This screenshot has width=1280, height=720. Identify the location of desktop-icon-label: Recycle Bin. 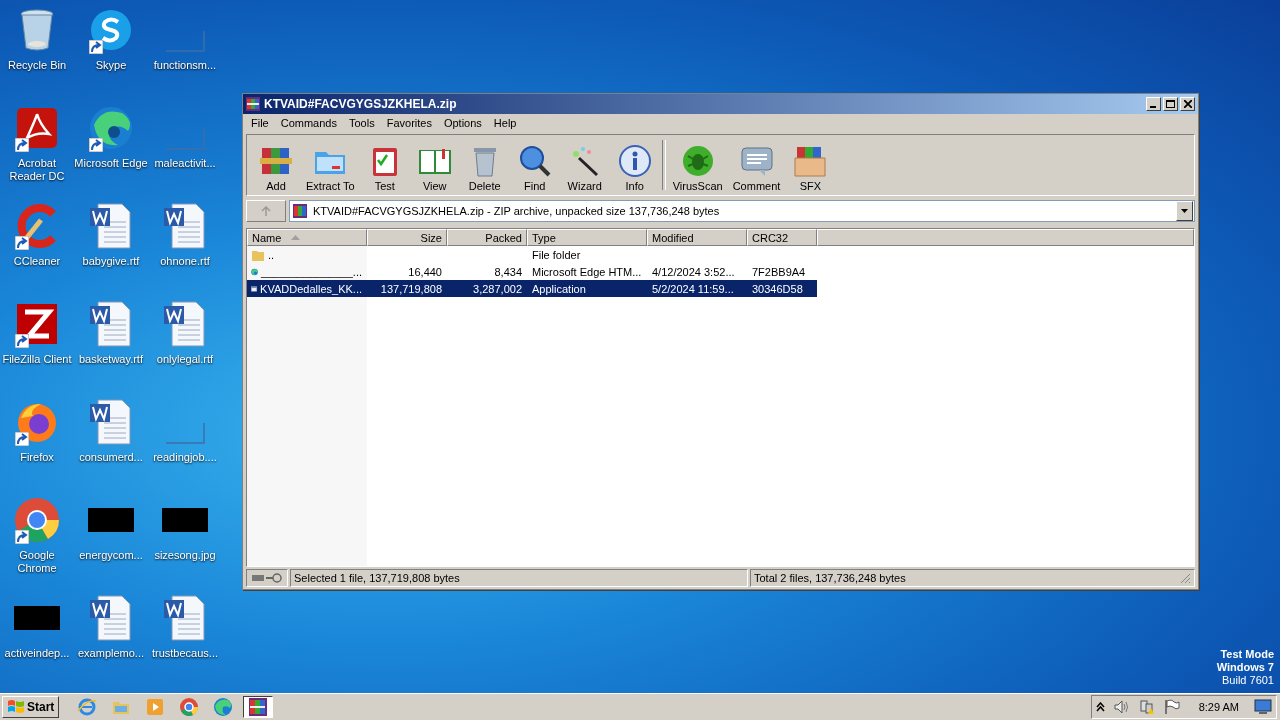
(37, 65).